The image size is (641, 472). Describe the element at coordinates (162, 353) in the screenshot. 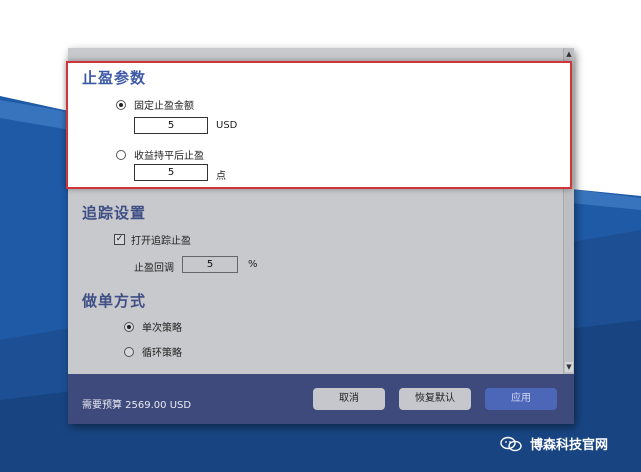

I see `order-mode-loop-label: 循环策略` at that location.